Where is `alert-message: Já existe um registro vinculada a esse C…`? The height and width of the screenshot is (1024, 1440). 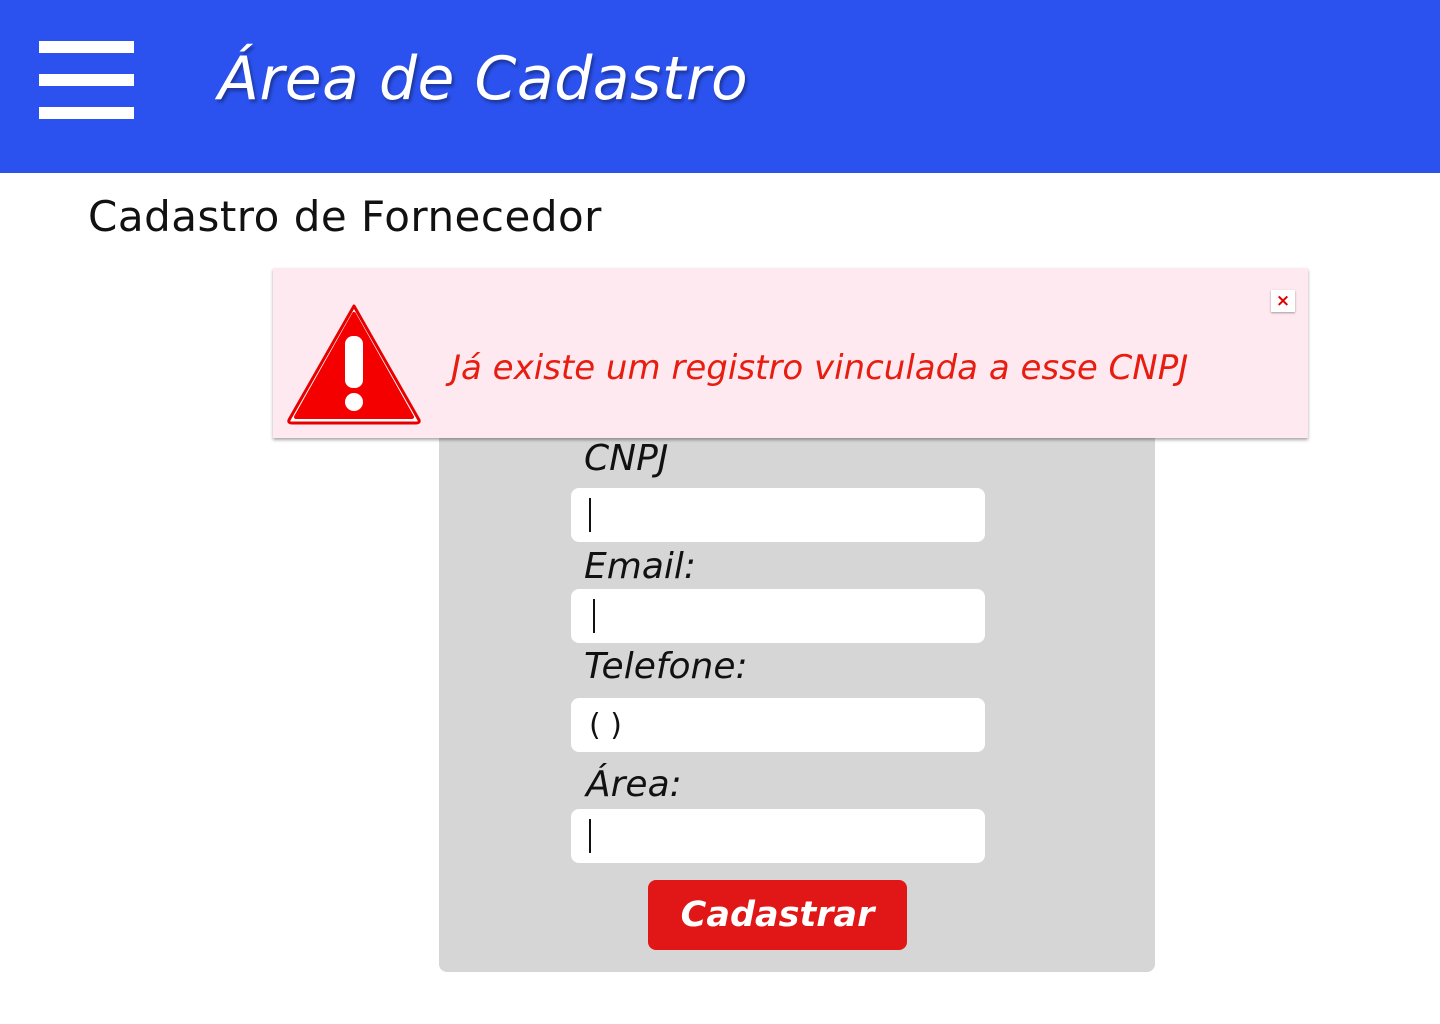 alert-message: Já existe um registro vinculada a esse C… is located at coordinates (820, 368).